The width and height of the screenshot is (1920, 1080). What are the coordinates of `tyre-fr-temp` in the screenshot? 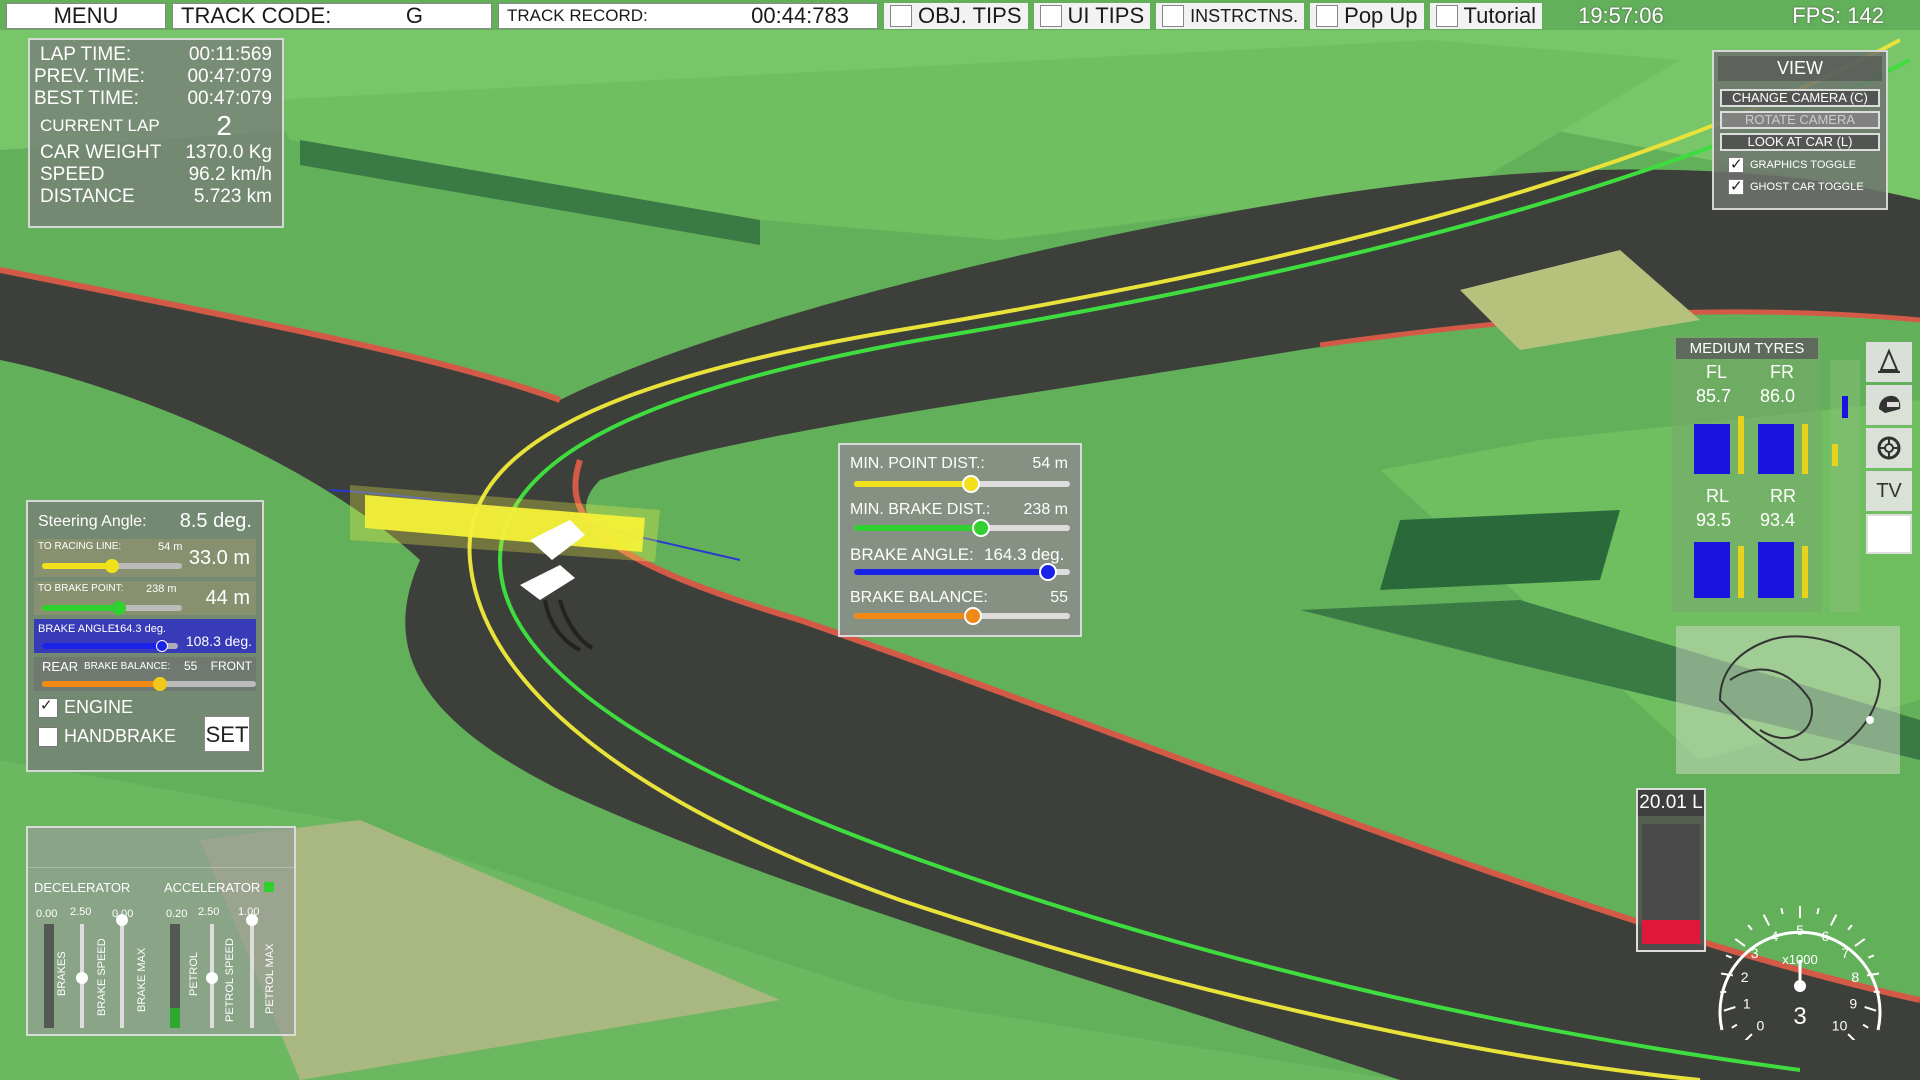 It's located at (1805, 449).